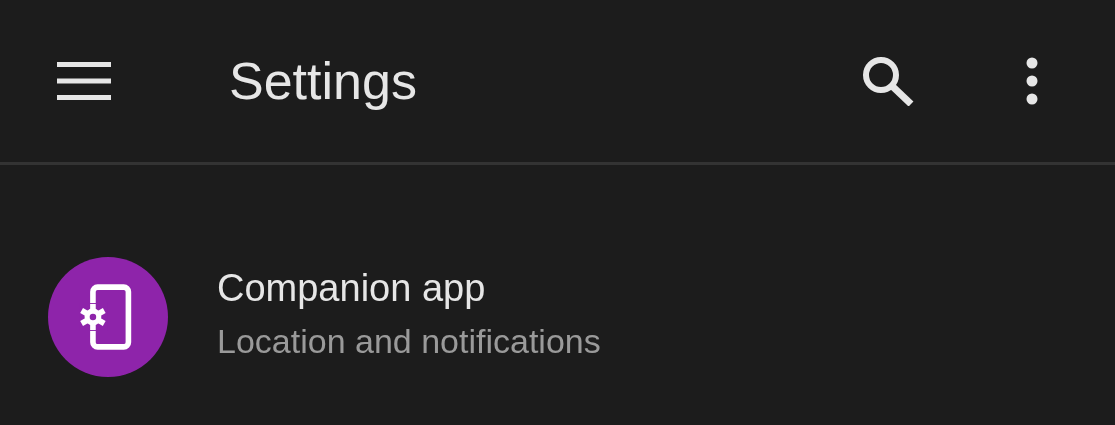 Image resolution: width=1115 pixels, height=425 pixels. What do you see at coordinates (1032, 81) in the screenshot?
I see `more-options-icon` at bounding box center [1032, 81].